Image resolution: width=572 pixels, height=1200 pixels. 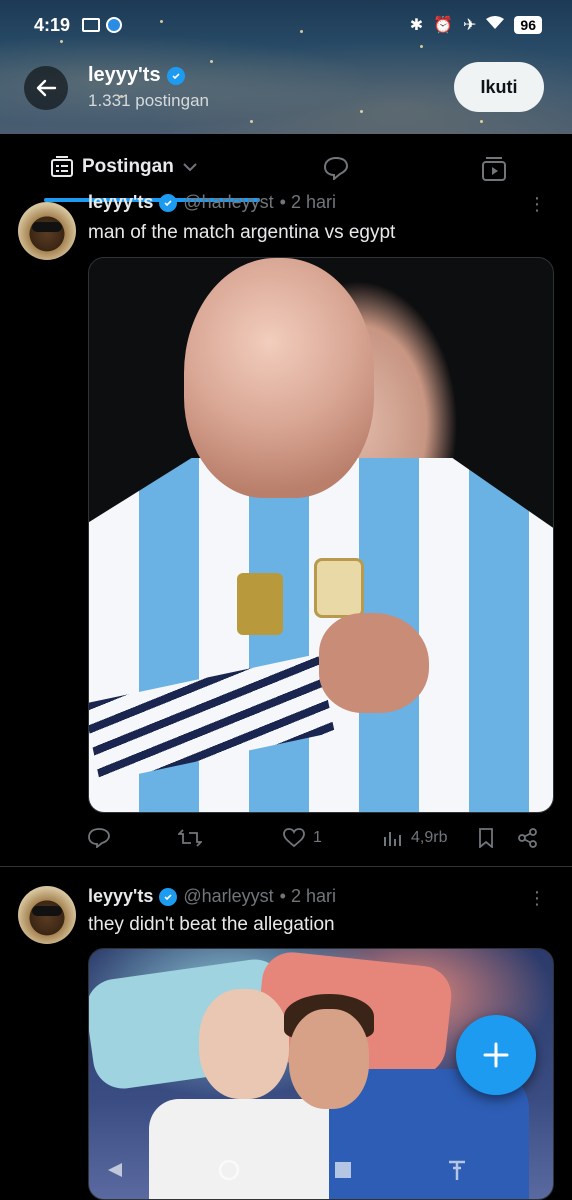 I want to click on nav-home-icon, so click(x=229, y=1170).